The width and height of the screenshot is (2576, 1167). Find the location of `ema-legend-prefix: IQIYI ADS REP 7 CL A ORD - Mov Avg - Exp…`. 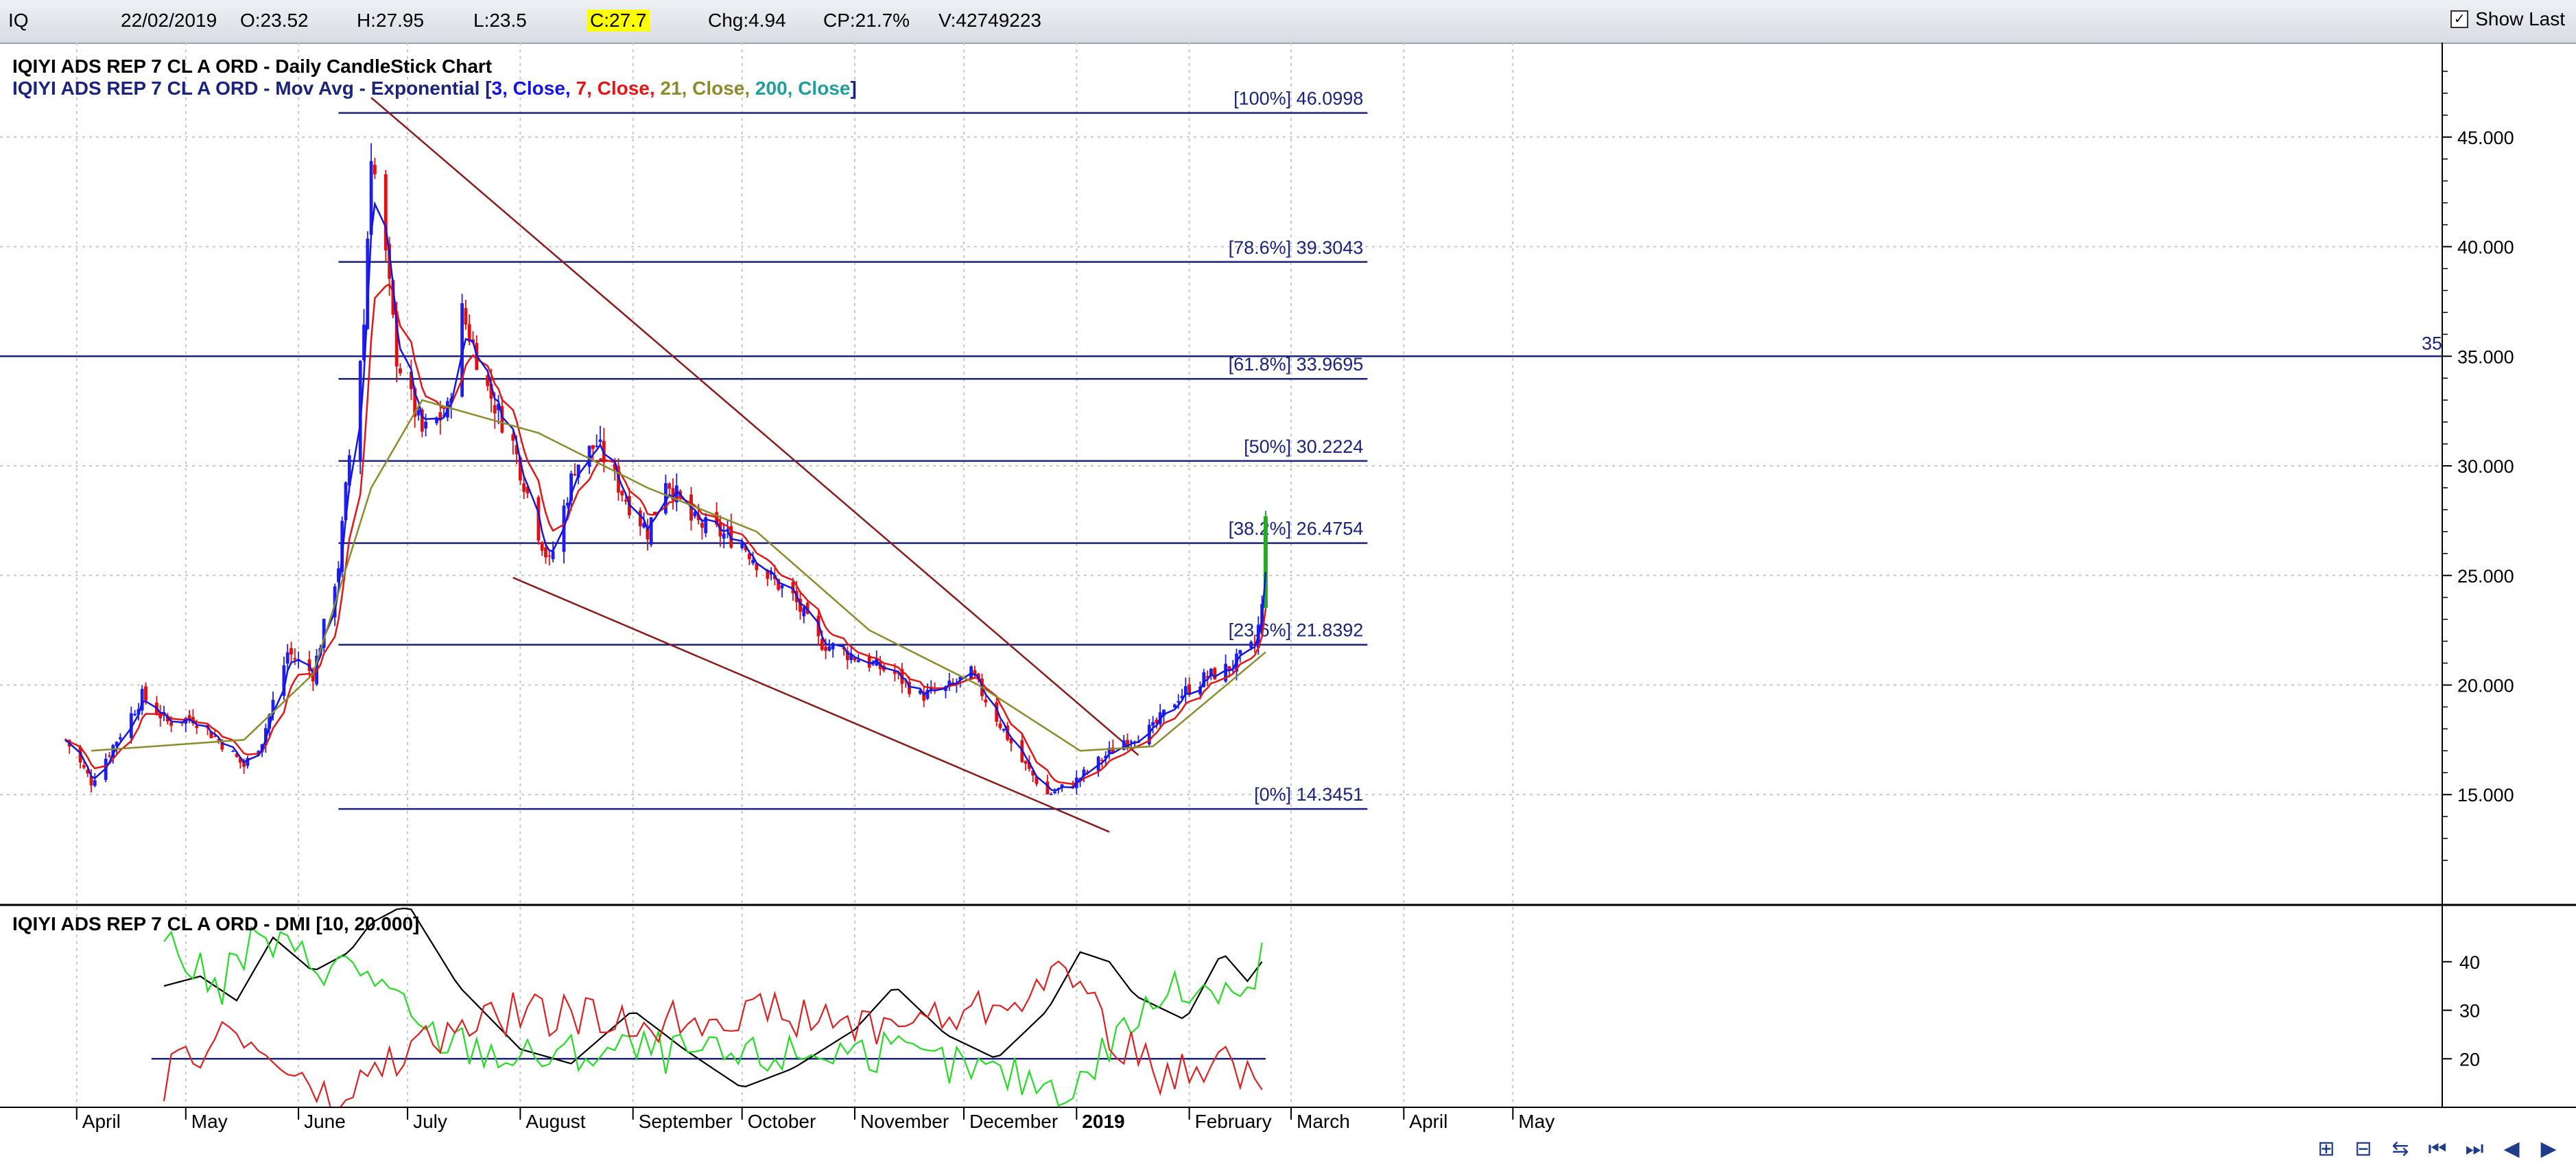

ema-legend-prefix: IQIYI ADS REP 7 CL A ORD - Mov Avg - Exp… is located at coordinates (252, 89).